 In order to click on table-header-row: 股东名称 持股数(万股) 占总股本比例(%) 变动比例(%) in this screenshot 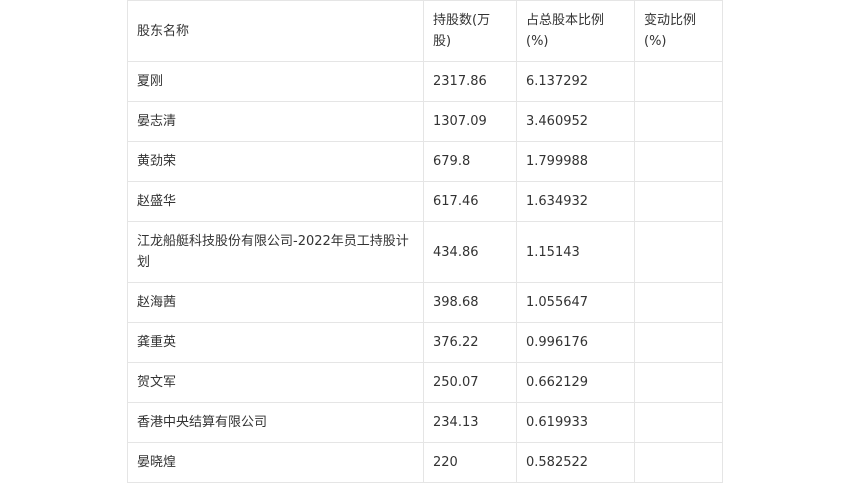, I will do `click(425, 31)`.